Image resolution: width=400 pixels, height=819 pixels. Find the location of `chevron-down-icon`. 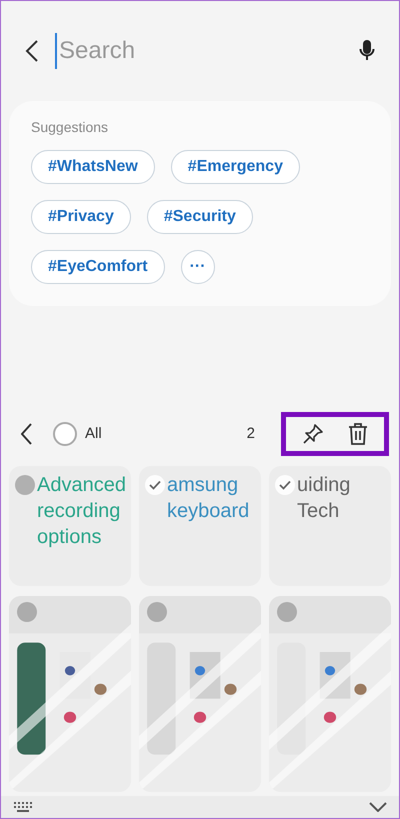

chevron-down-icon is located at coordinates (378, 807).